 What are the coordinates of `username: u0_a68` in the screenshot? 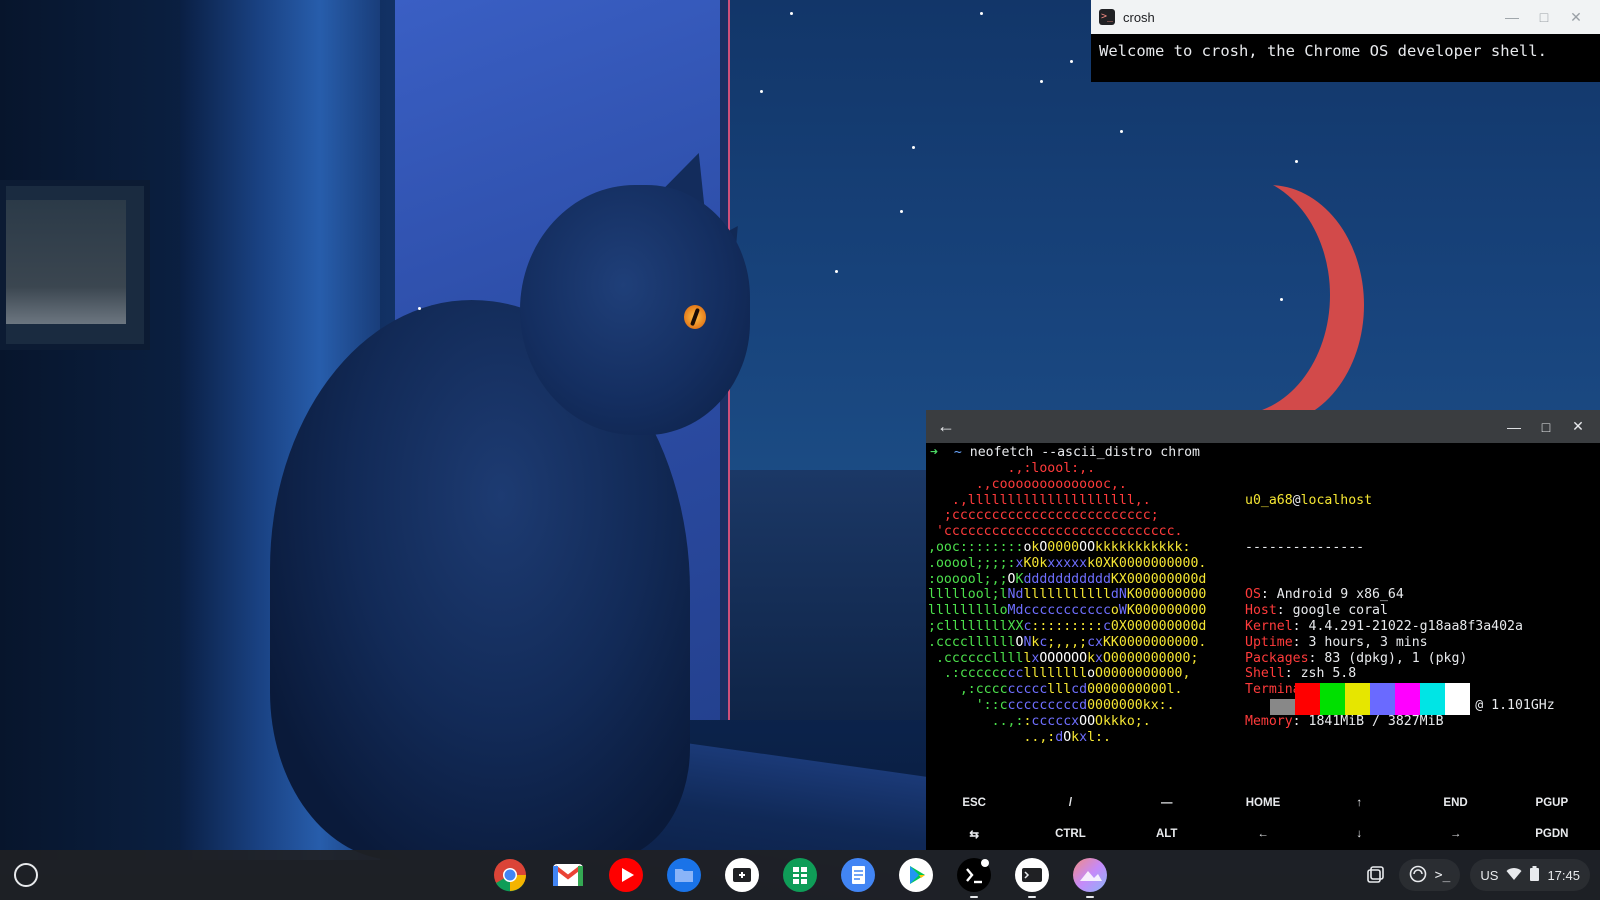 It's located at (1269, 500).